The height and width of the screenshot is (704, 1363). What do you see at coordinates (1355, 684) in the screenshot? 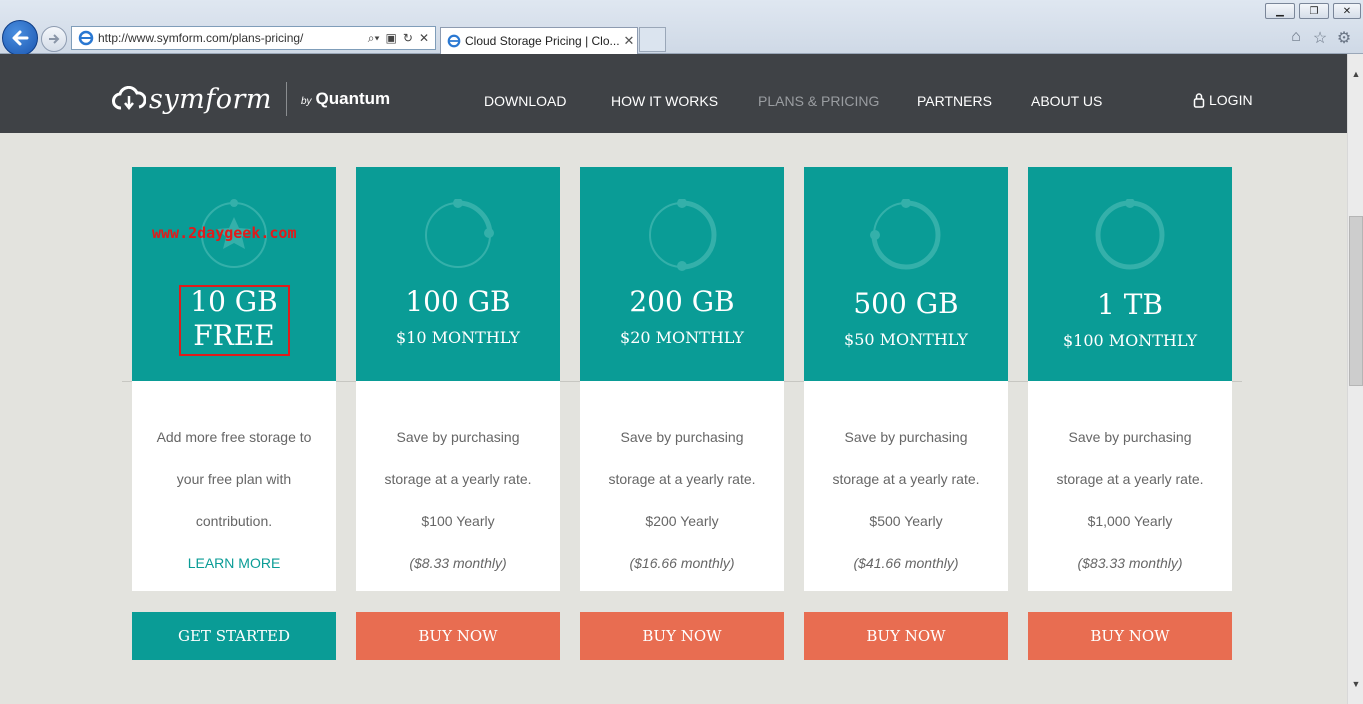
I see `scroll-down-arrow-icon: ▼` at bounding box center [1355, 684].